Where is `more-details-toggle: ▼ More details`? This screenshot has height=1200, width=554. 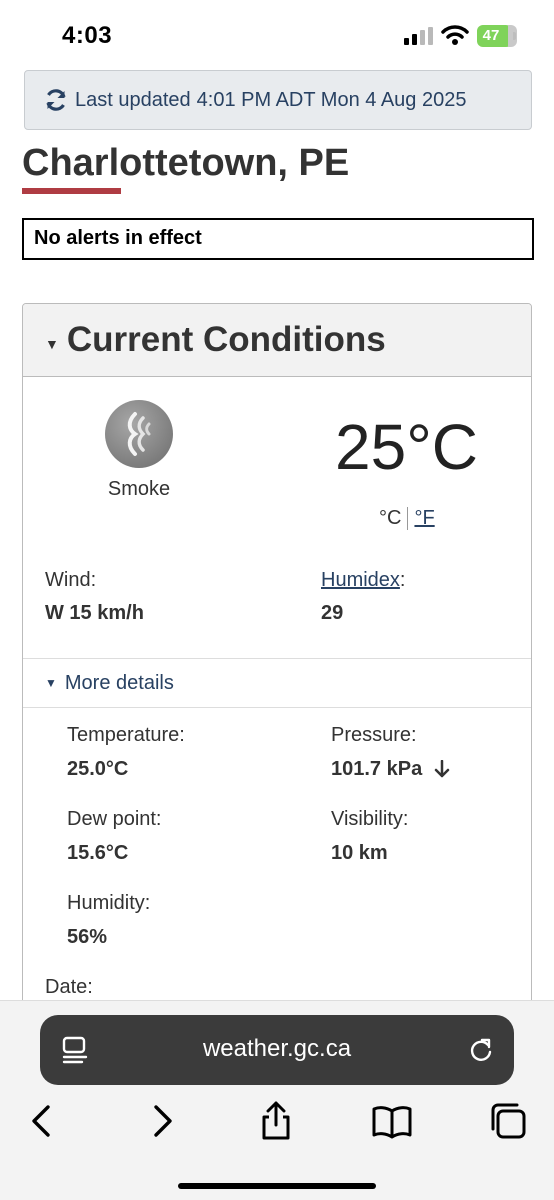
more-details-toggle: ▼ More details is located at coordinates (277, 683).